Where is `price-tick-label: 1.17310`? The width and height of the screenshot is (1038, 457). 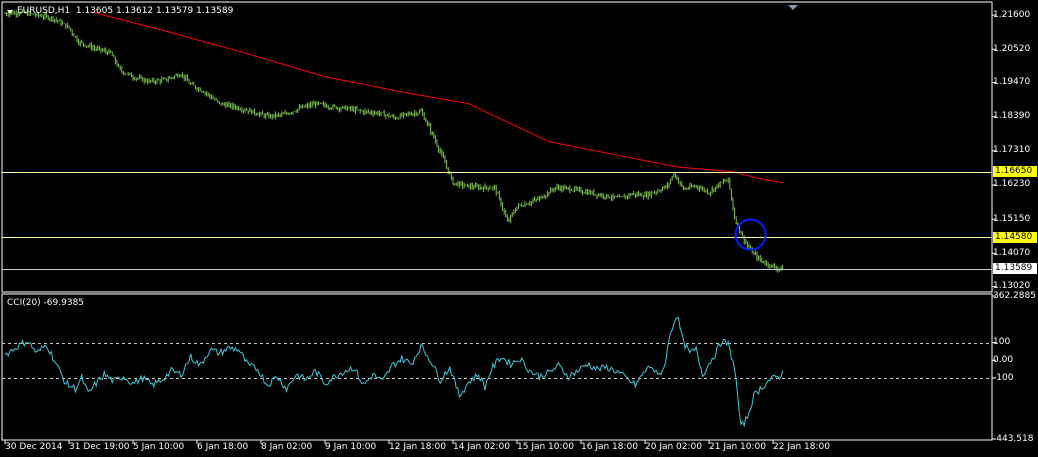
price-tick-label: 1.17310 is located at coordinates (1012, 150).